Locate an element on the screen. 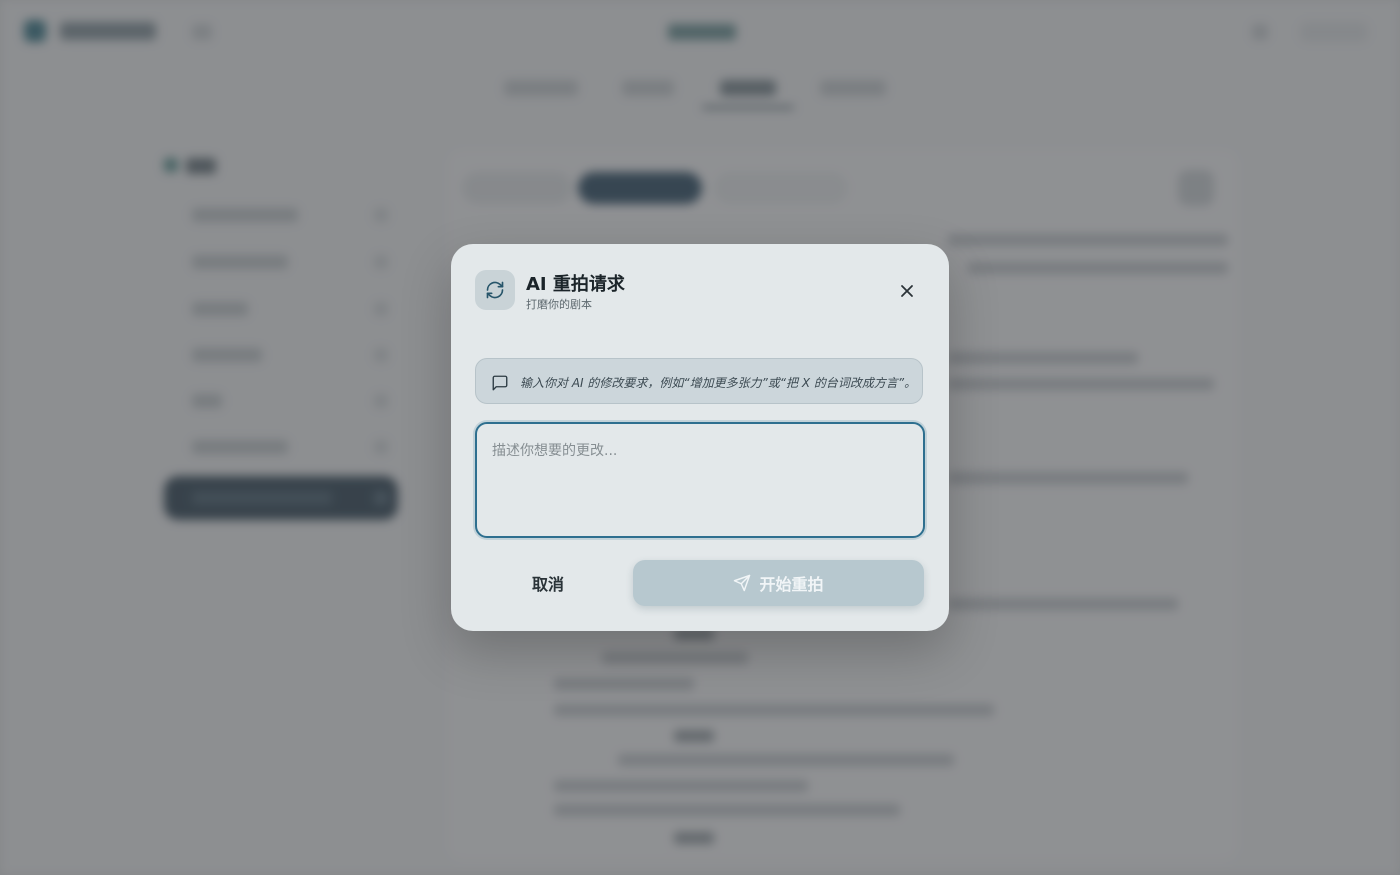  instruction-hint: 输入你对 AI 的修改要求，例如“增加更多张力”或“把 X 的台词改成方言”。 is located at coordinates (699, 381).